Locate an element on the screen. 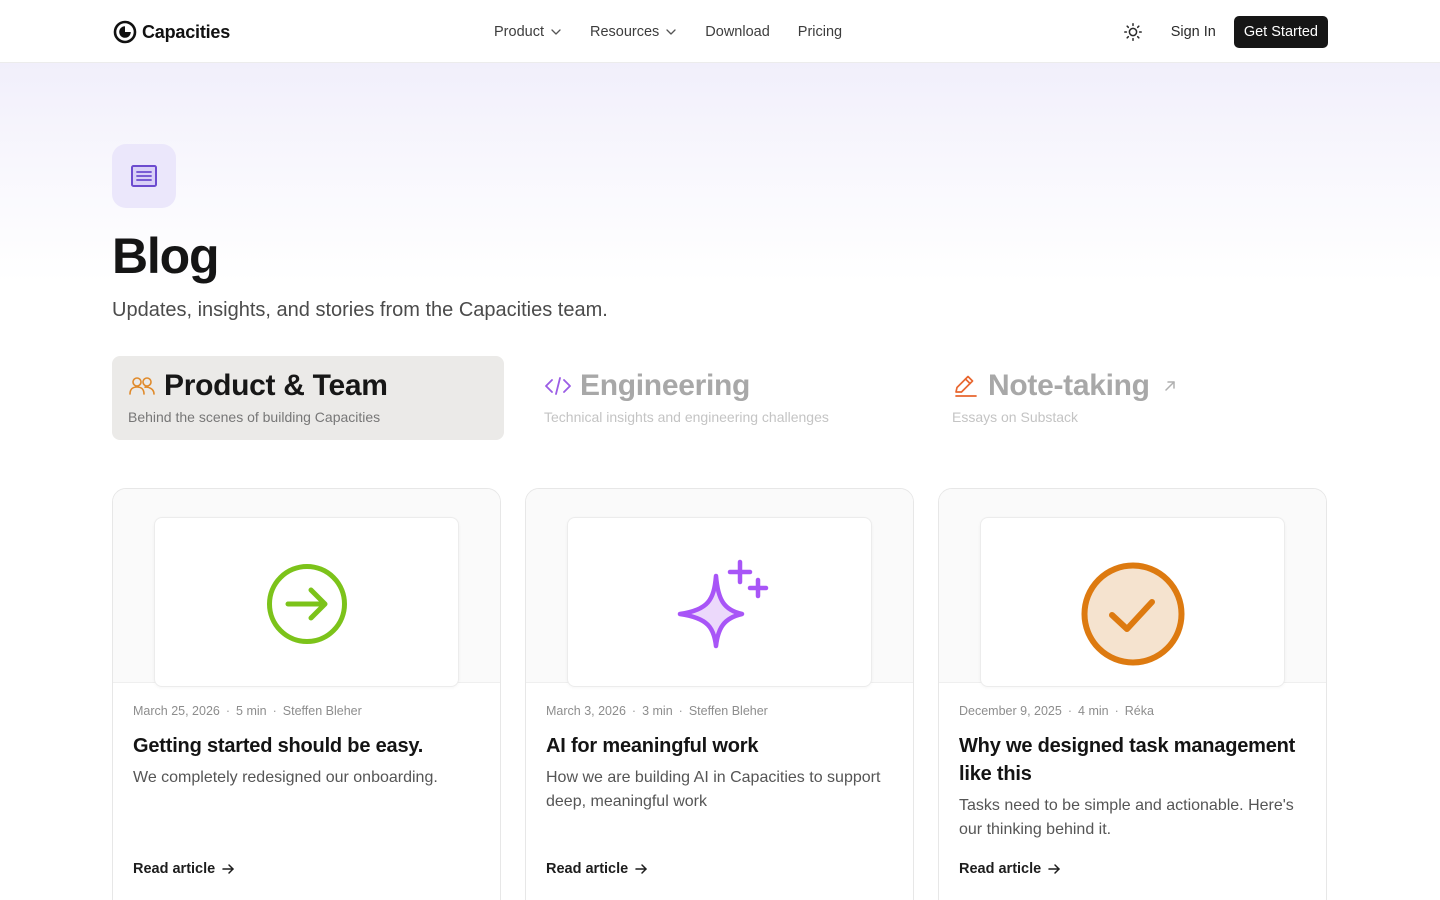 The image size is (1440, 900). nav-pricing: Pricing is located at coordinates (820, 32).